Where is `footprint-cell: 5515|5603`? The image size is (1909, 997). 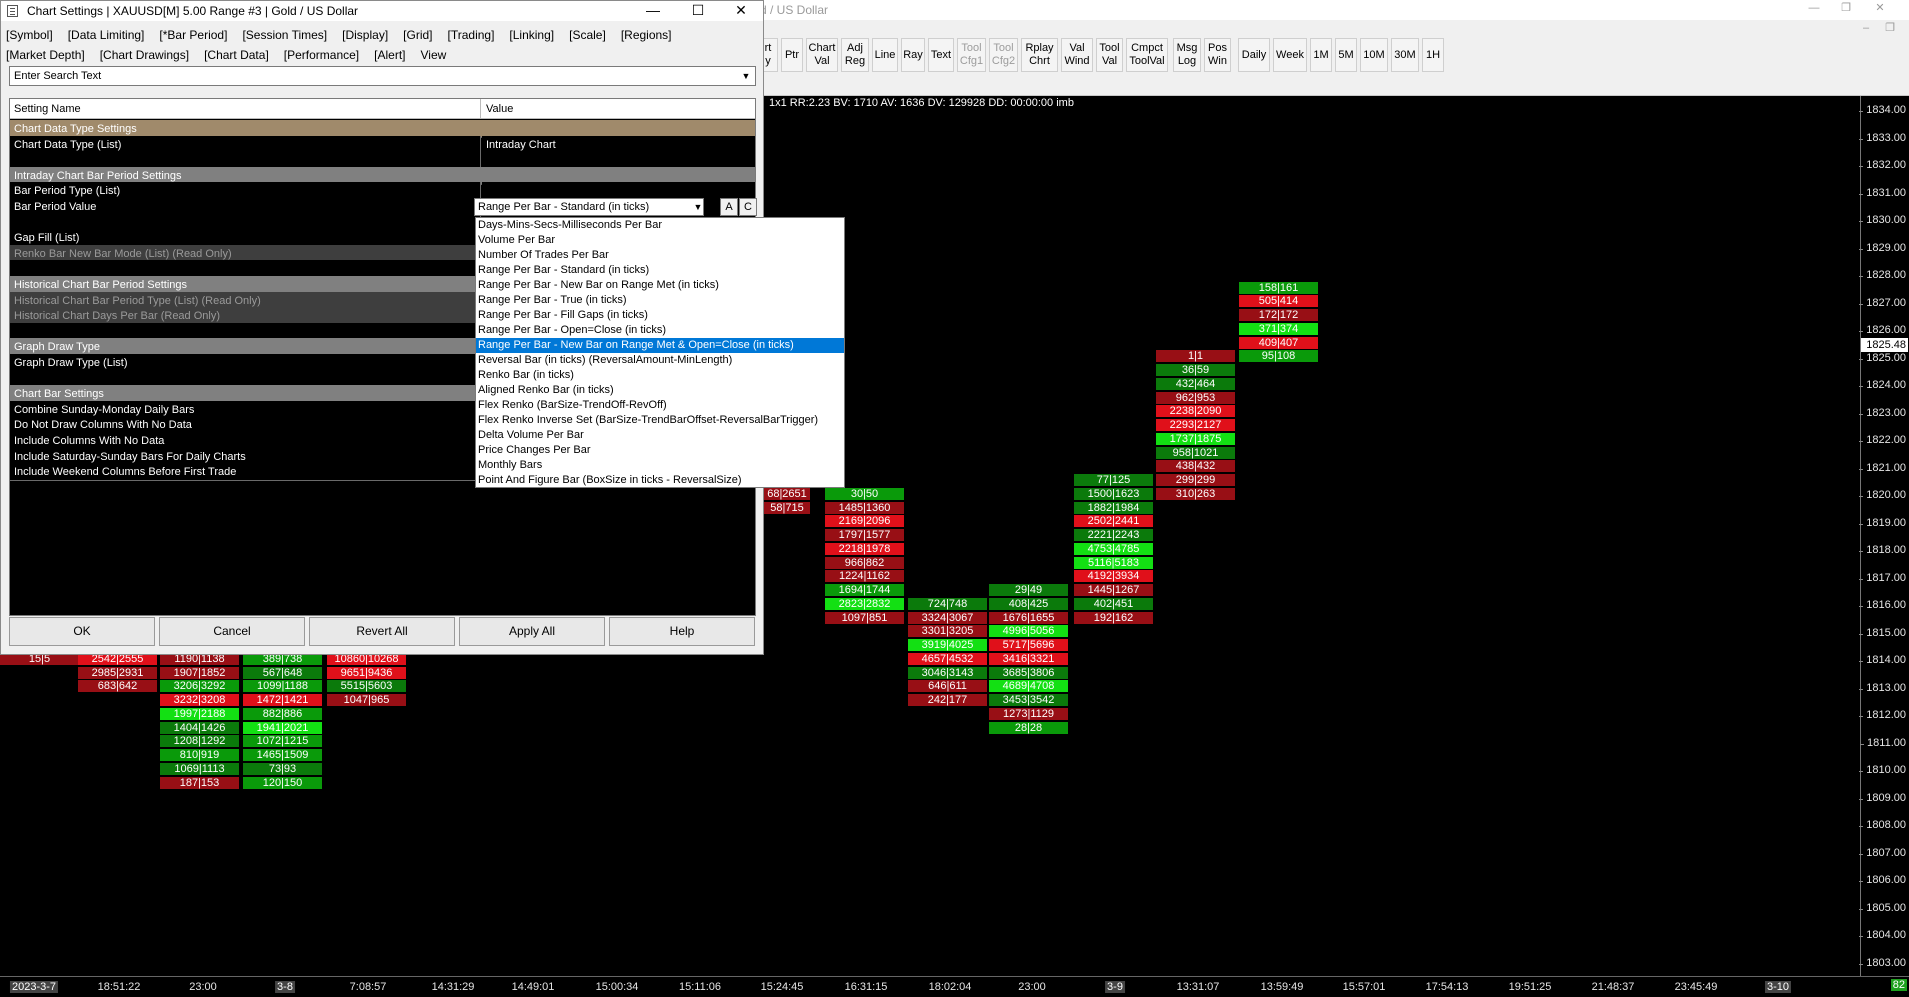
footprint-cell: 5515|5603 is located at coordinates (366, 687).